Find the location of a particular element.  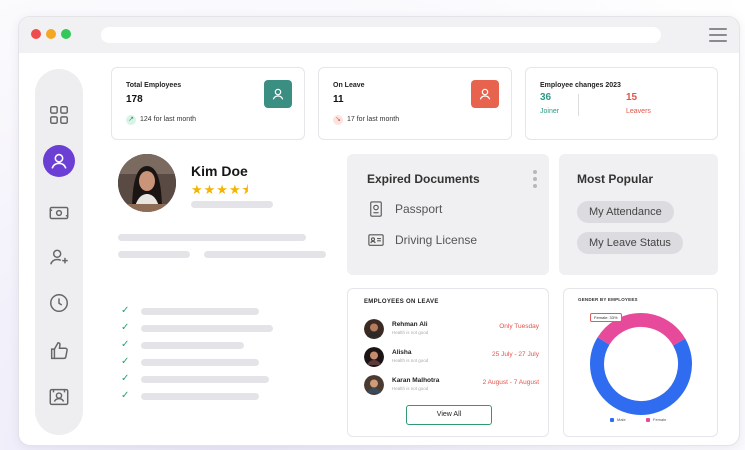

total-employees-value: 178 is located at coordinates (134, 99).